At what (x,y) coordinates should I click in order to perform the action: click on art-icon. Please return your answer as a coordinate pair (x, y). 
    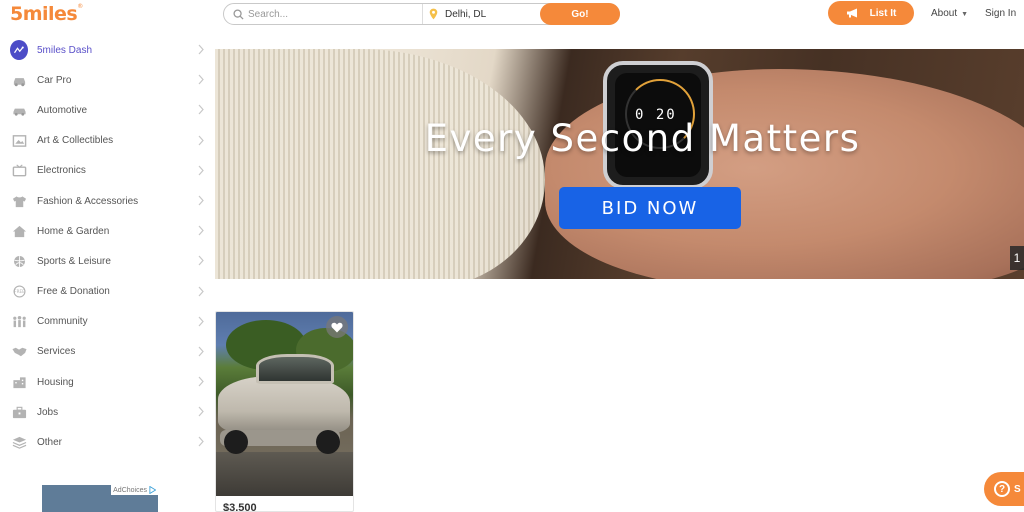
    Looking at the image, I should click on (19, 141).